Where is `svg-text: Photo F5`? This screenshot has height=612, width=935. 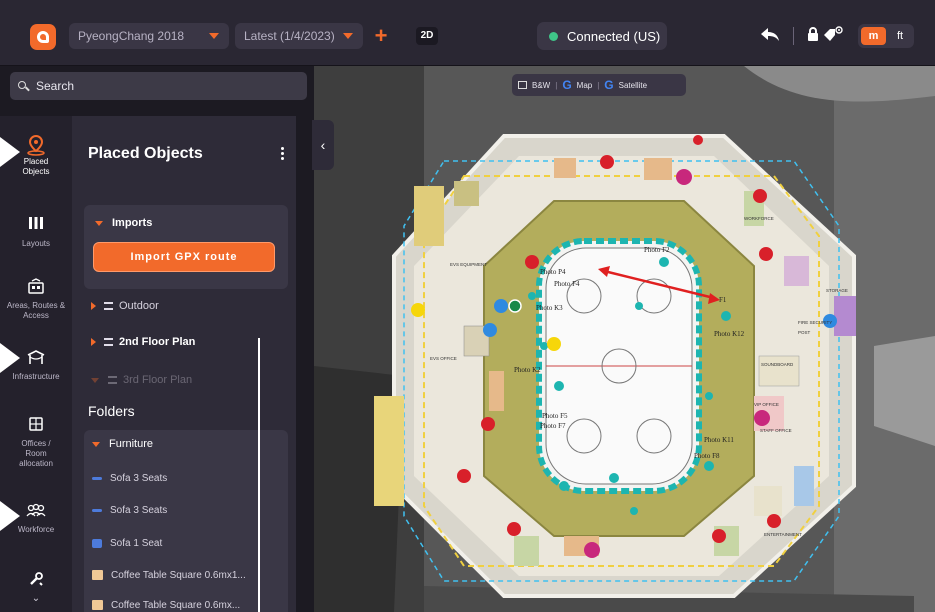
svg-text: Photo F5 is located at coordinates (555, 416).